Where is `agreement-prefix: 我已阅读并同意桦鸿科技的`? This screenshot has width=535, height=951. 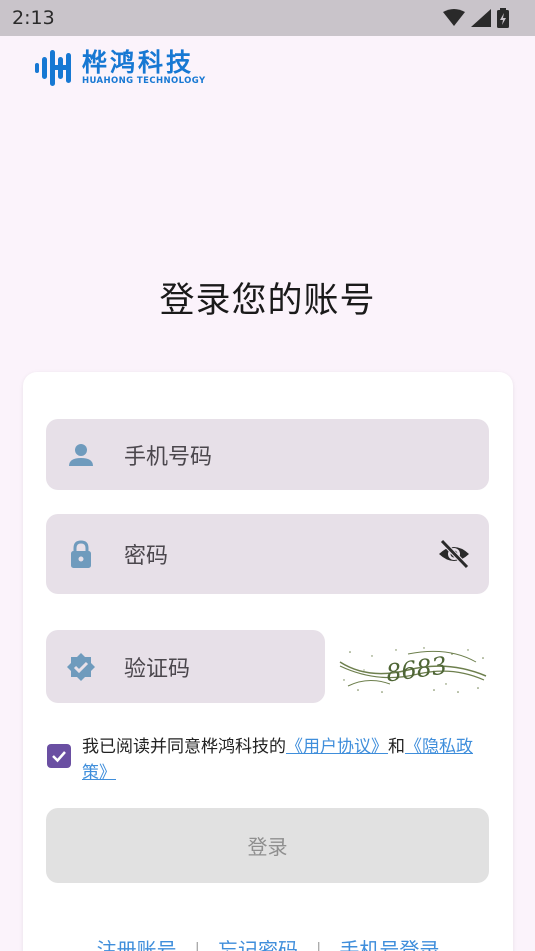 agreement-prefix: 我已阅读并同意桦鸿科技的 is located at coordinates (184, 747).